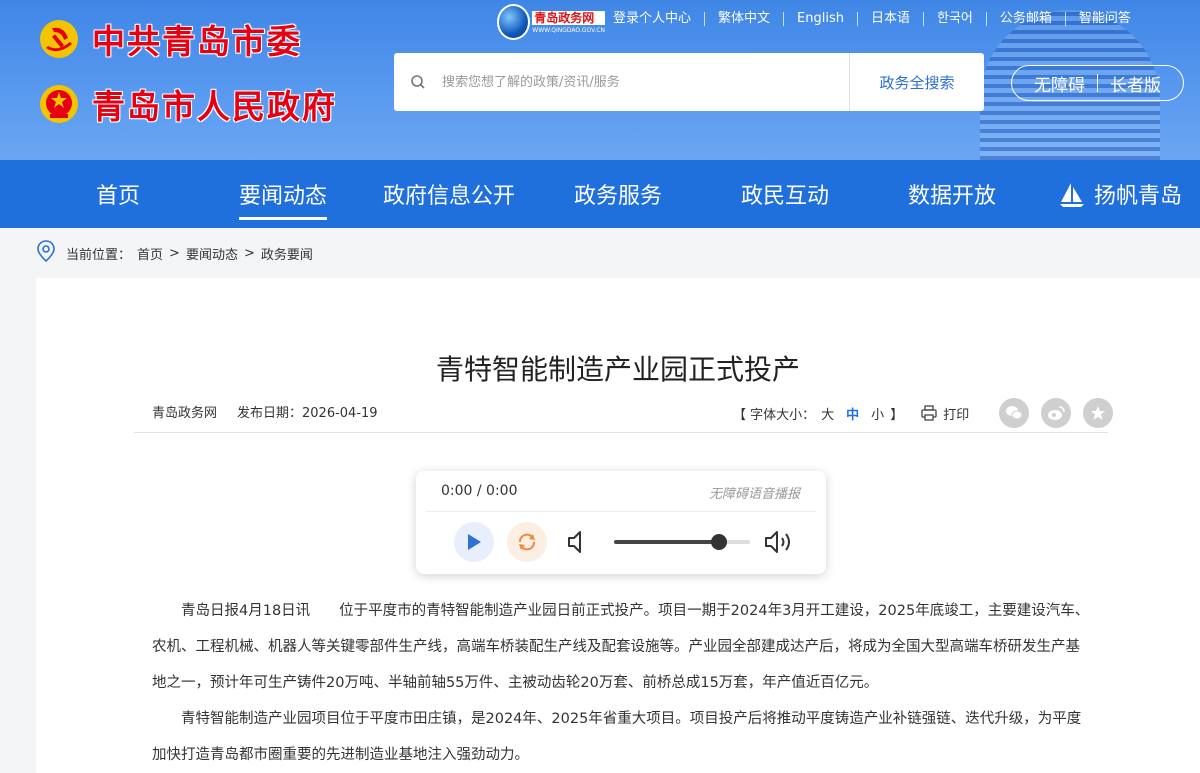  Describe the element at coordinates (774, 415) in the screenshot. I see `font-size-label: 【 字体大小：` at that location.